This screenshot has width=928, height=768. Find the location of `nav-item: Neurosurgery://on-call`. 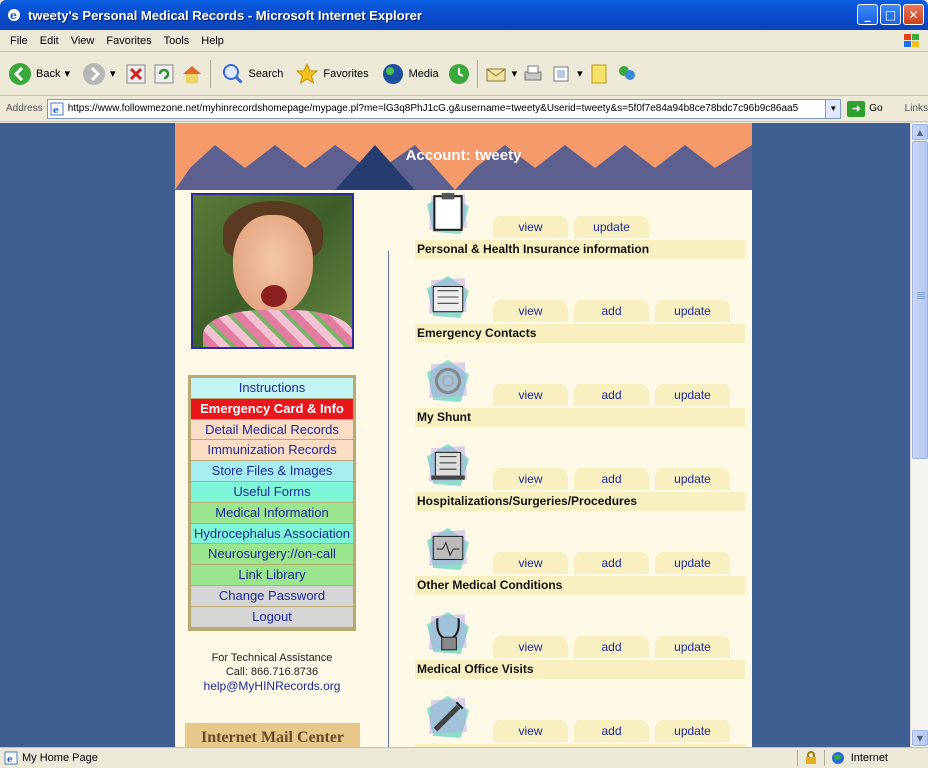

nav-item: Neurosurgery://on-call is located at coordinates (272, 555).